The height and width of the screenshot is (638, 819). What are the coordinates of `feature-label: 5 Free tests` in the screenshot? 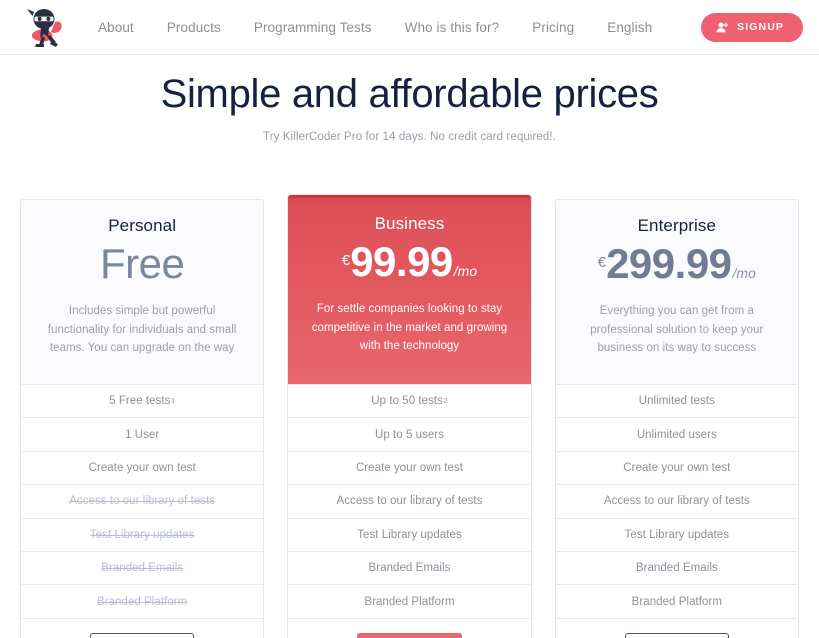 It's located at (140, 401).